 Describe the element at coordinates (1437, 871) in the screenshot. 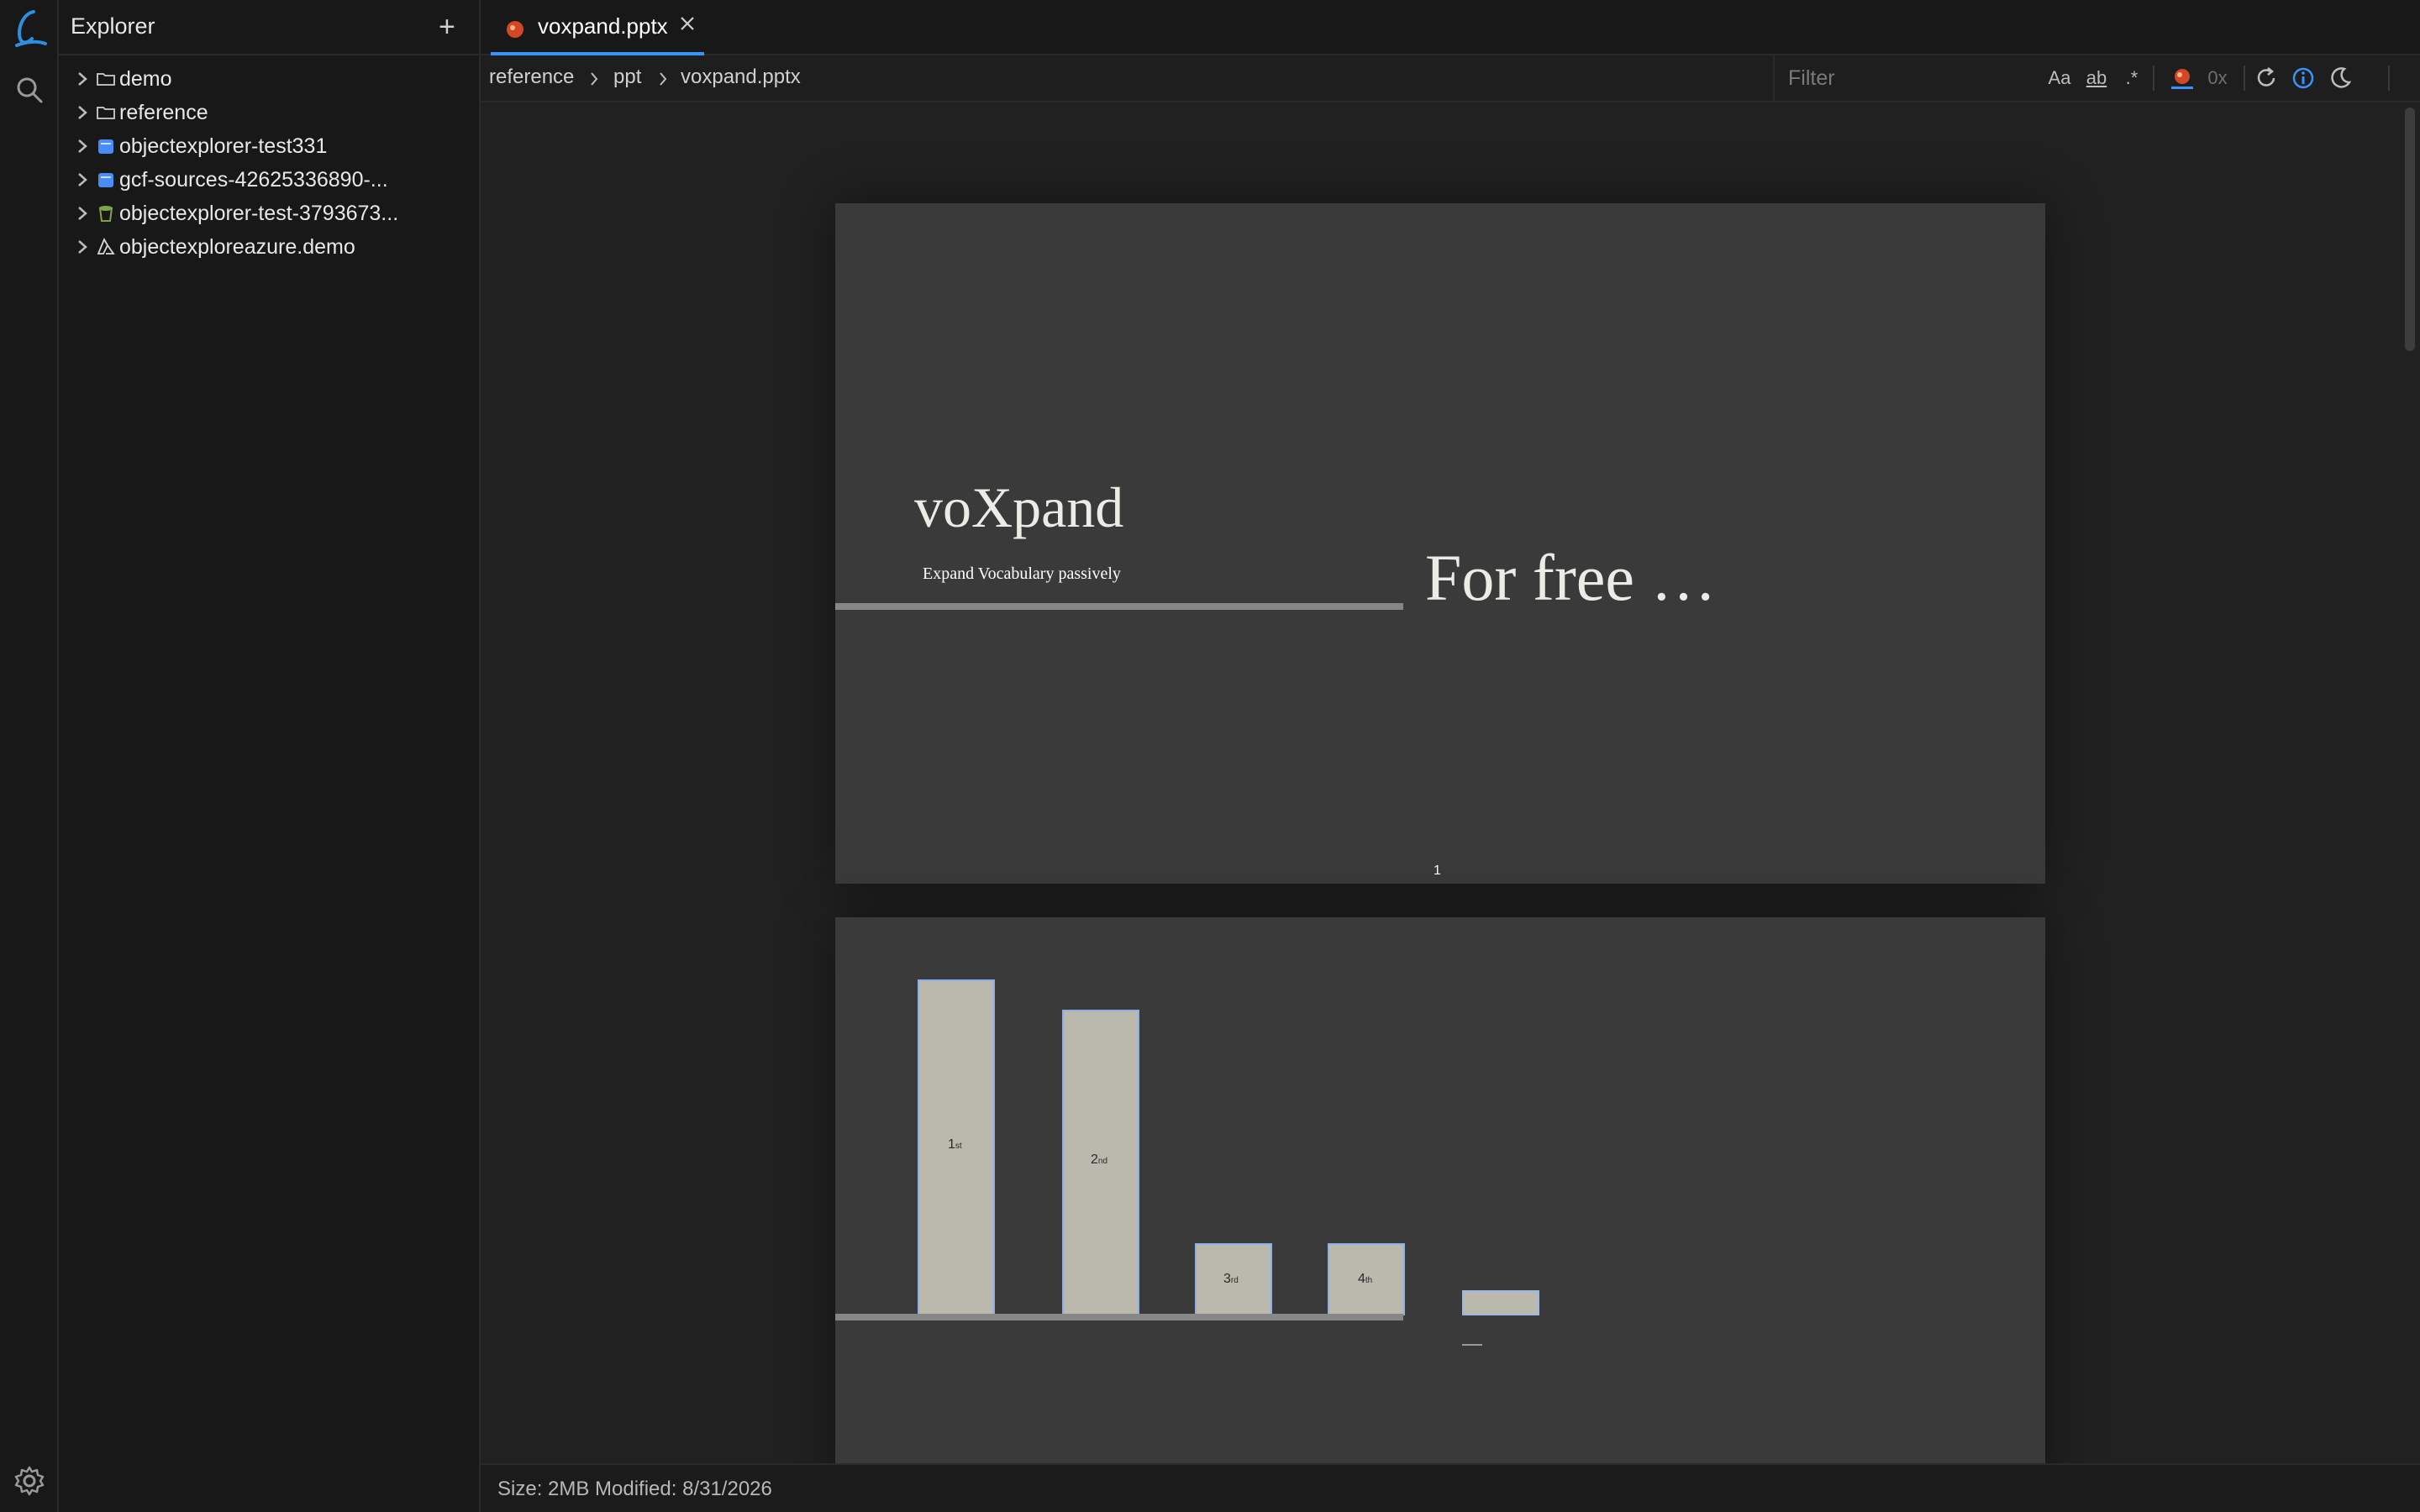

I see `slide-page-number: 1` at that location.